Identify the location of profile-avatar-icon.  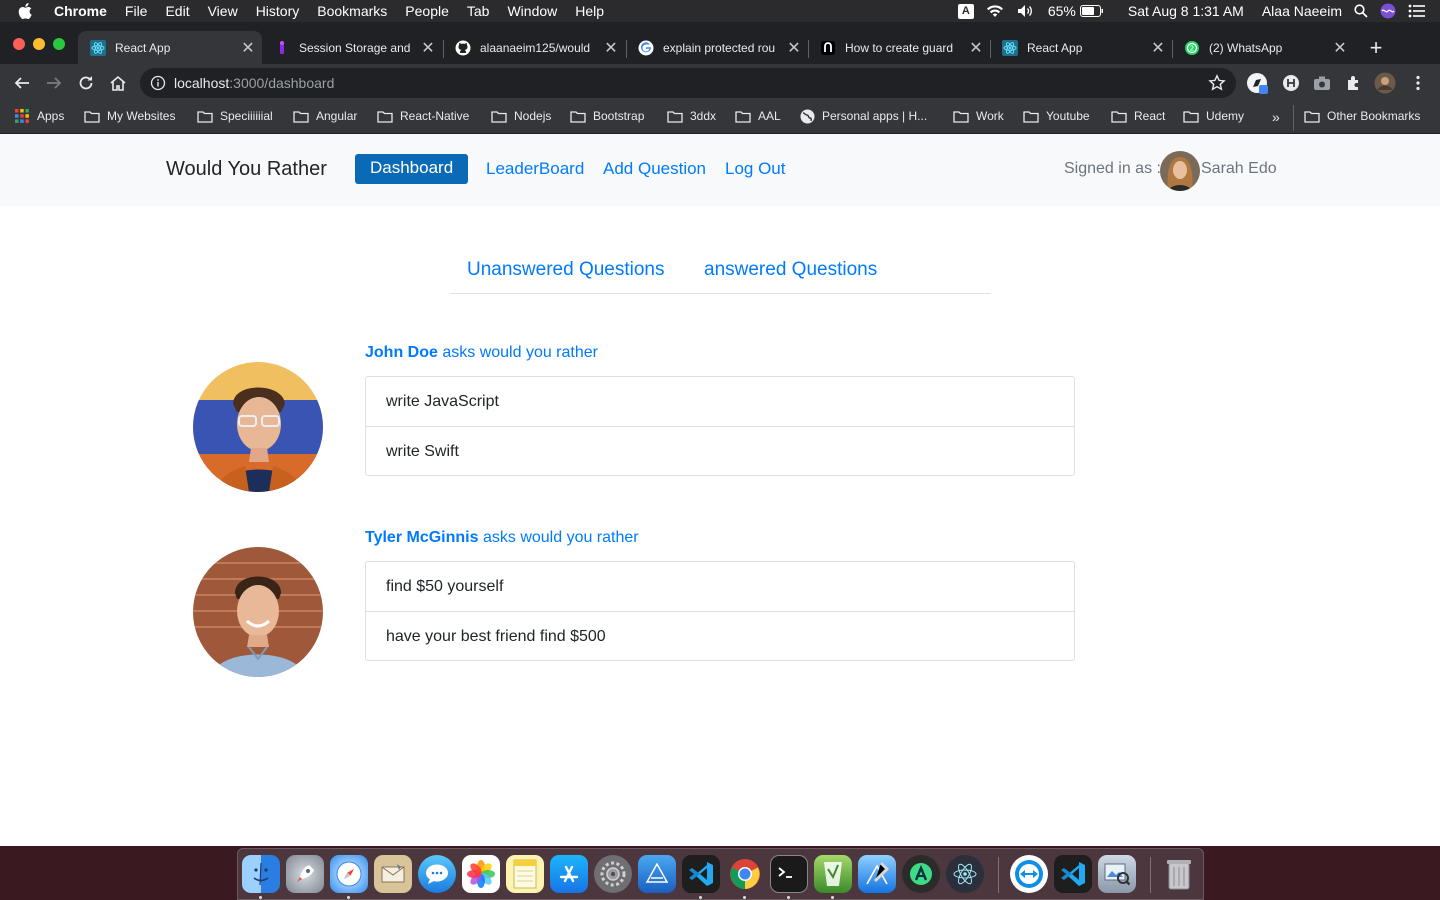
(1385, 83).